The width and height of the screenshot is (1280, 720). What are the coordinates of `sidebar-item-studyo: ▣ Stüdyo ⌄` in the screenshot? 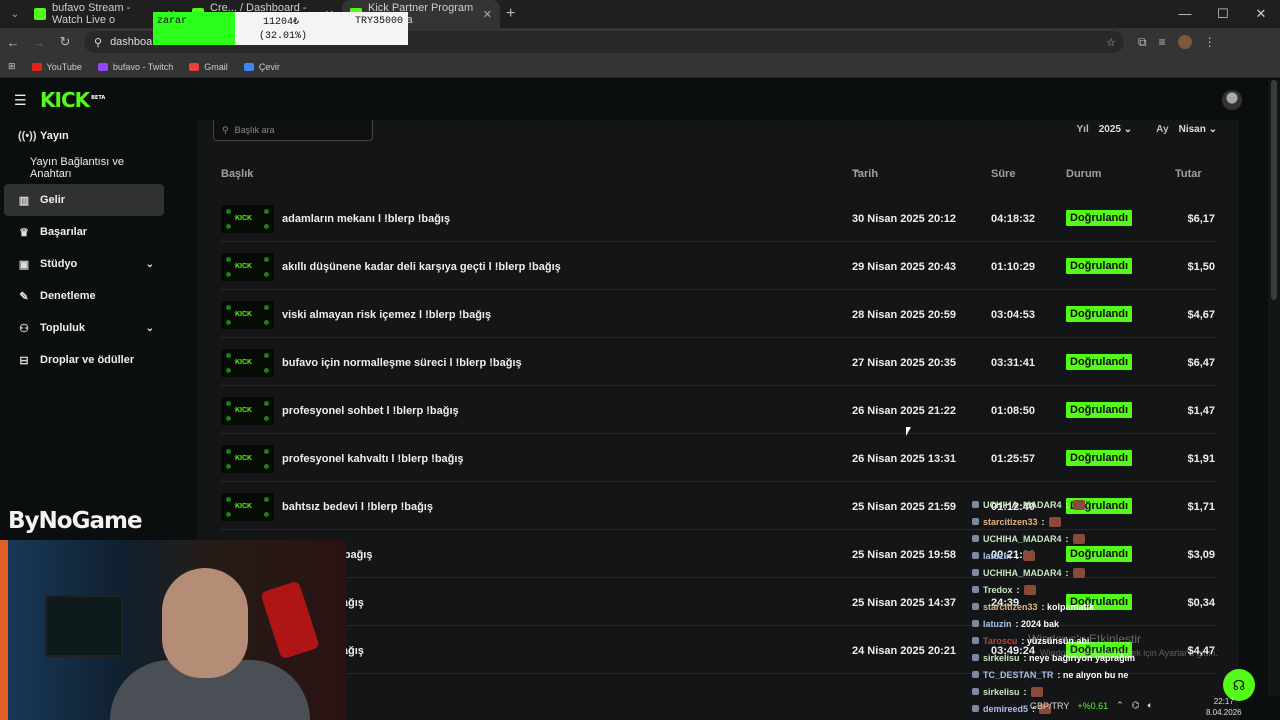 It's located at (84, 264).